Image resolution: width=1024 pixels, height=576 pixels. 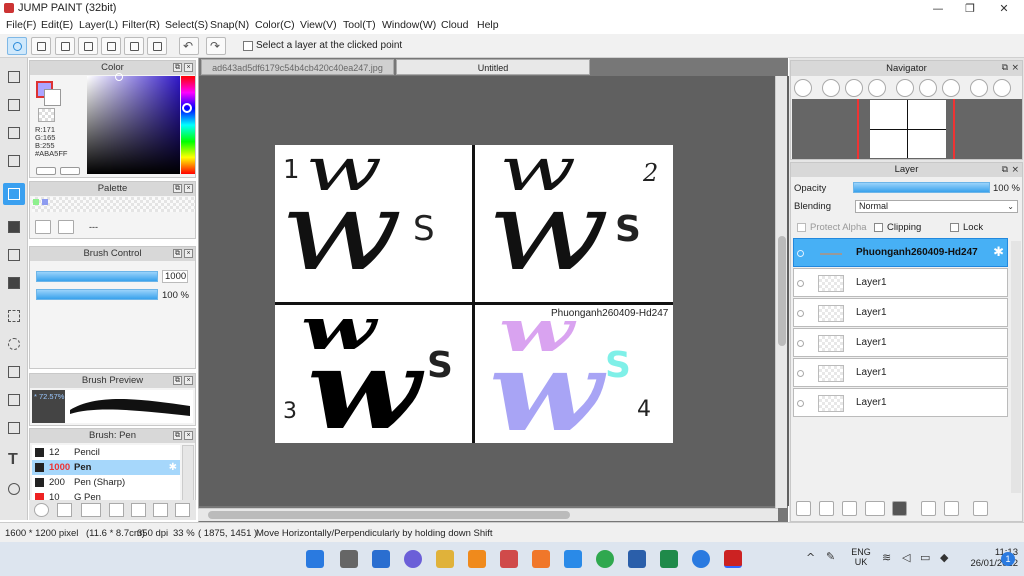 I want to click on lasso-tool, so click(x=14, y=344).